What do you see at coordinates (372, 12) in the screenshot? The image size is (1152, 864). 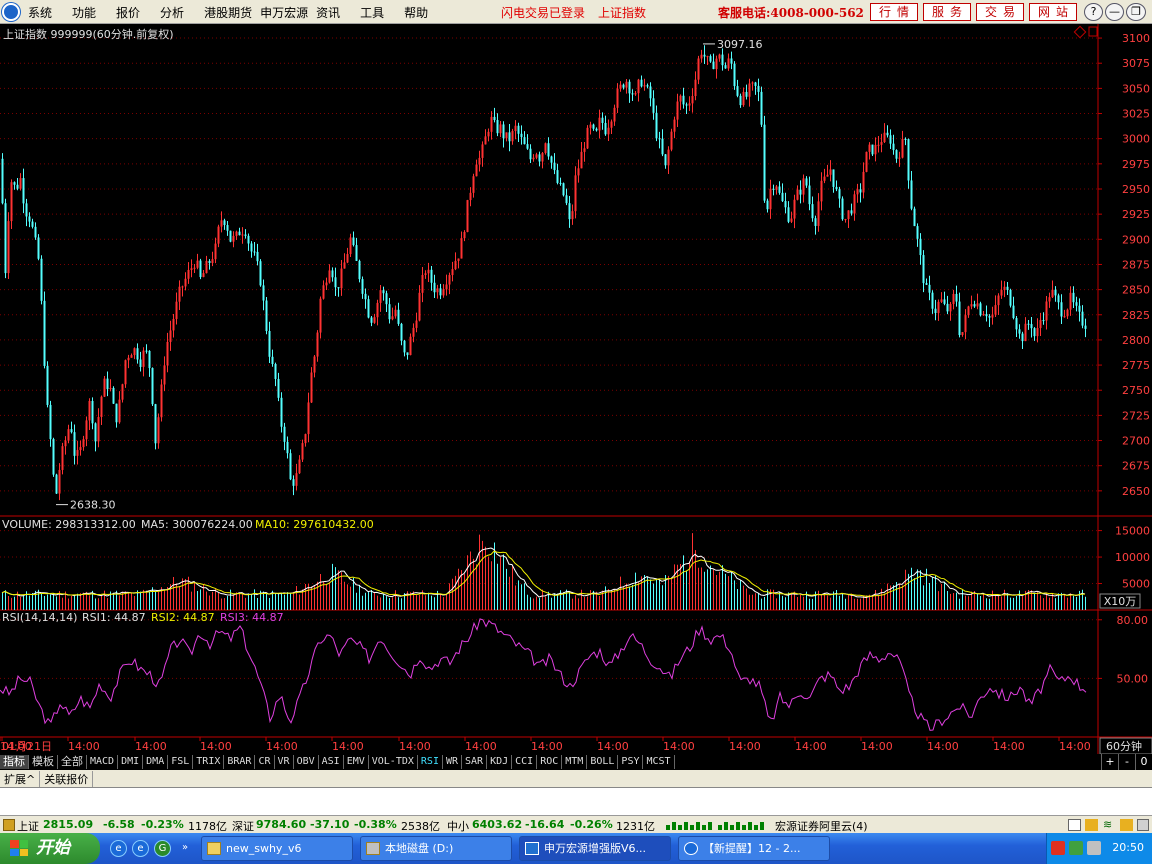 I see `menu-item-7: 工具` at bounding box center [372, 12].